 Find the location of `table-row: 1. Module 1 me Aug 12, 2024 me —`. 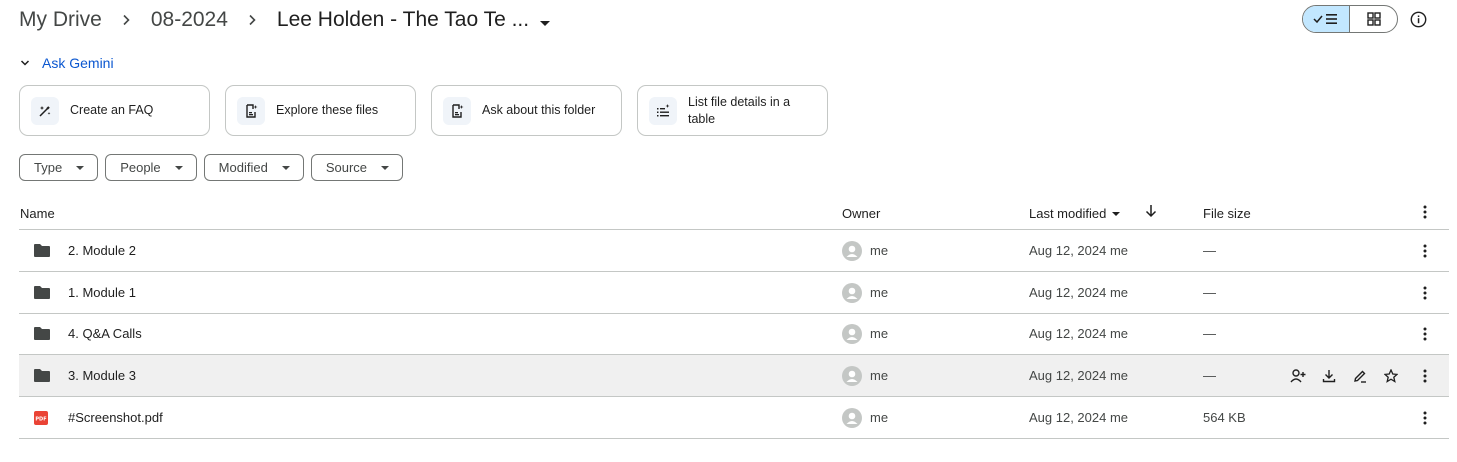

table-row: 1. Module 1 me Aug 12, 2024 me — is located at coordinates (734, 293).